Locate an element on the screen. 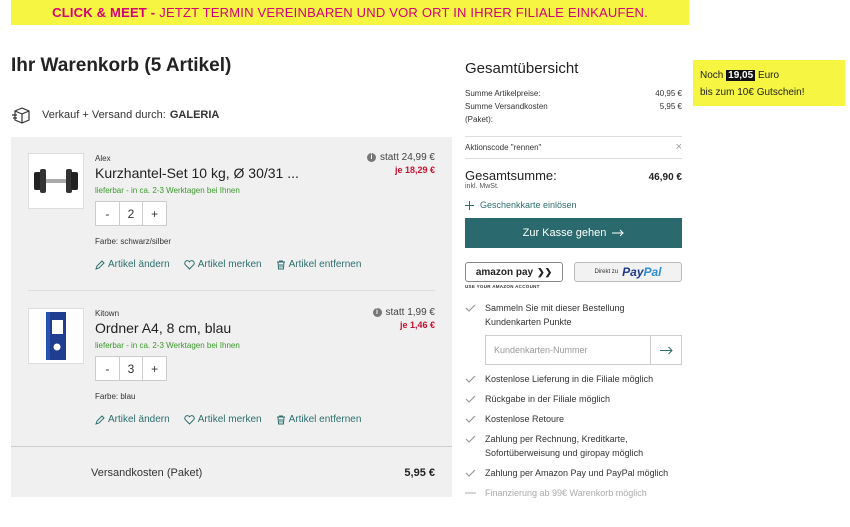  old-price-text: statt 24,99 € is located at coordinates (407, 157).